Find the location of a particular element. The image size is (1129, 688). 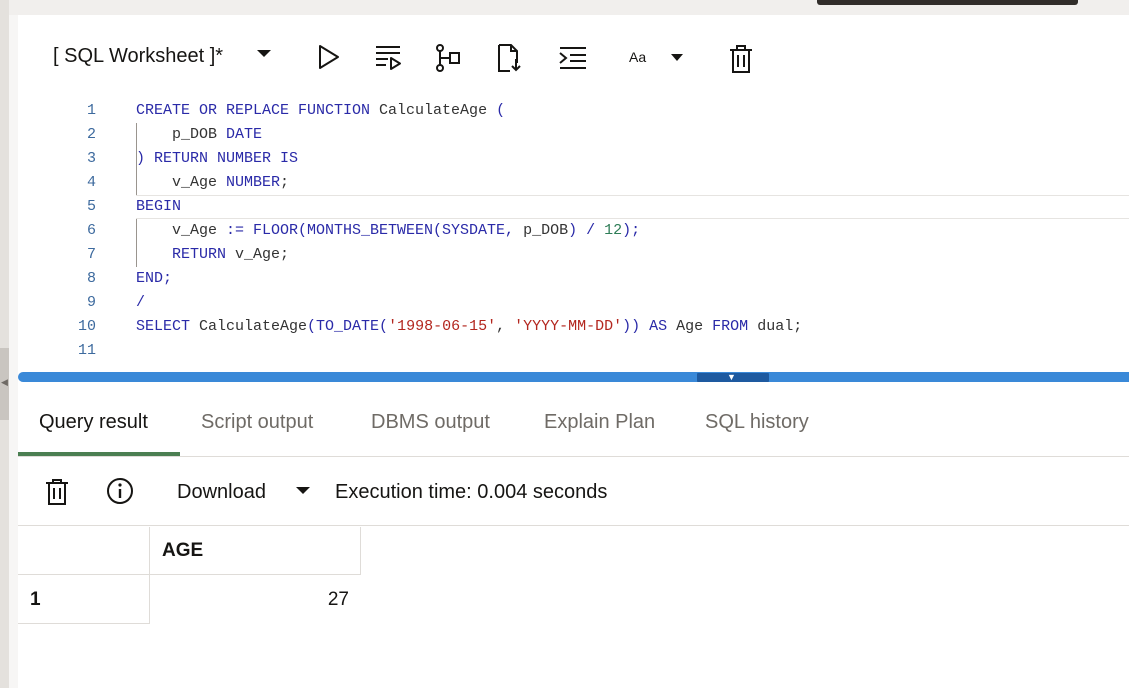

caret-left-icon: ◀ is located at coordinates (4, 382).